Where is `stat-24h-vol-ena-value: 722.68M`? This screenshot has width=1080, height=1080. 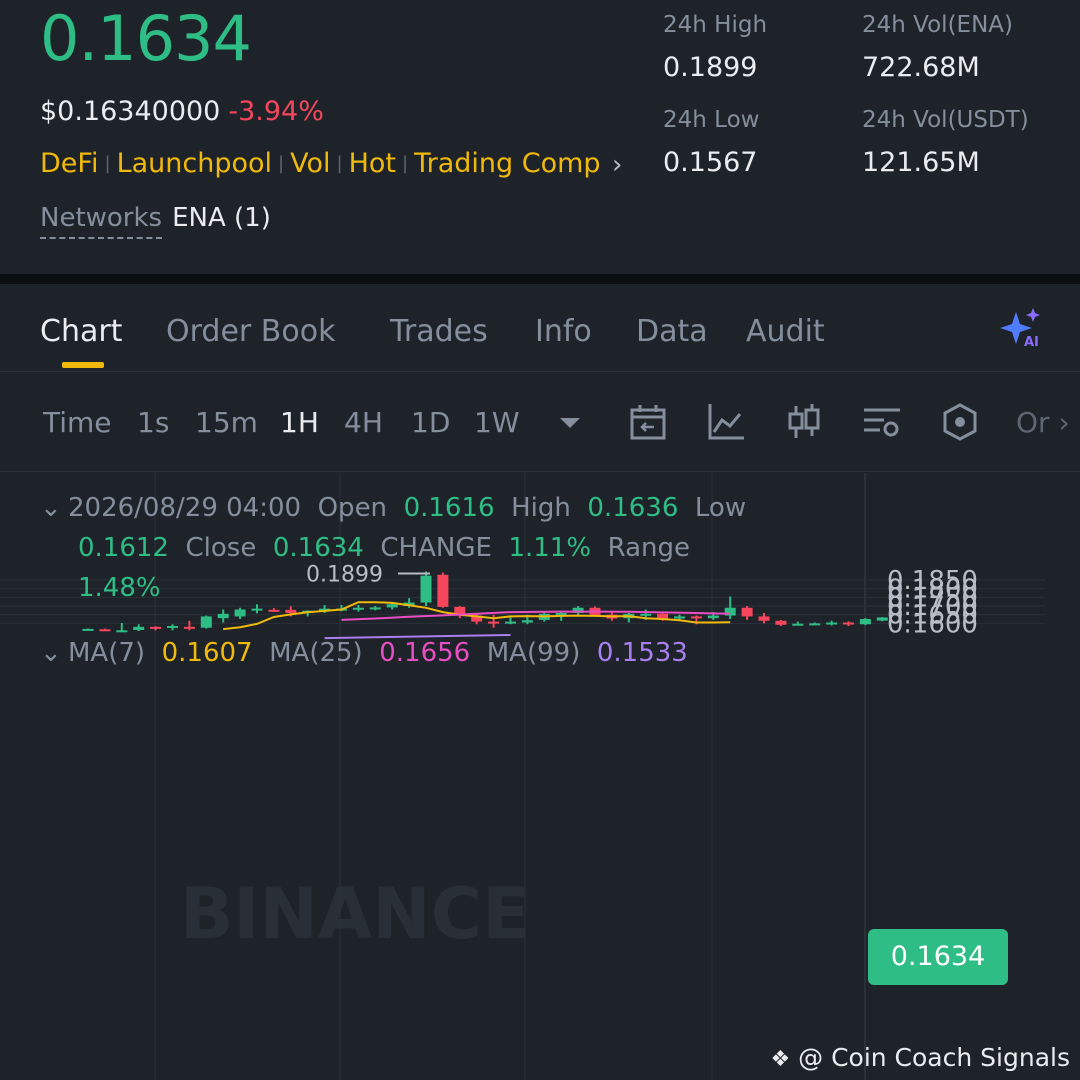 stat-24h-vol-ena-value: 722.68M is located at coordinates (921, 67).